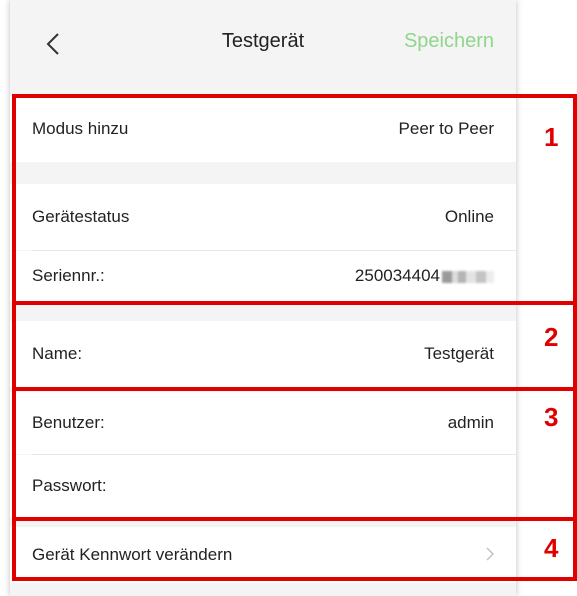 Image resolution: width=577 pixels, height=596 pixels. What do you see at coordinates (551, 337) in the screenshot?
I see `annotation-number-2: 2` at bounding box center [551, 337].